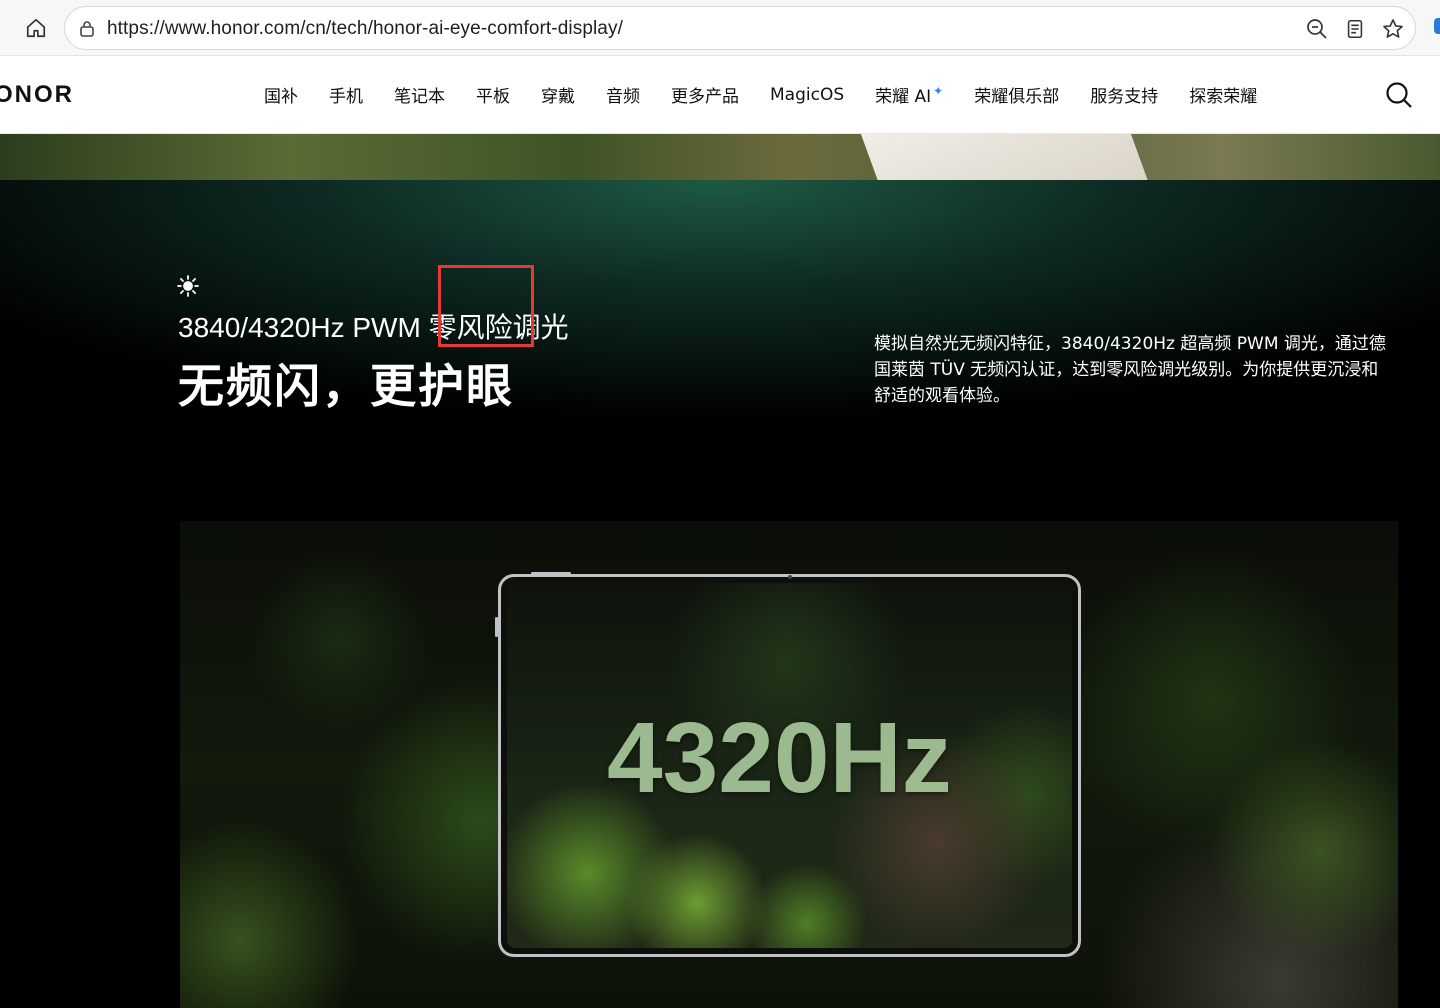 Image resolution: width=1440 pixels, height=1008 pixels. What do you see at coordinates (281, 94) in the screenshot?
I see `nav-item-guobu: 国补` at bounding box center [281, 94].